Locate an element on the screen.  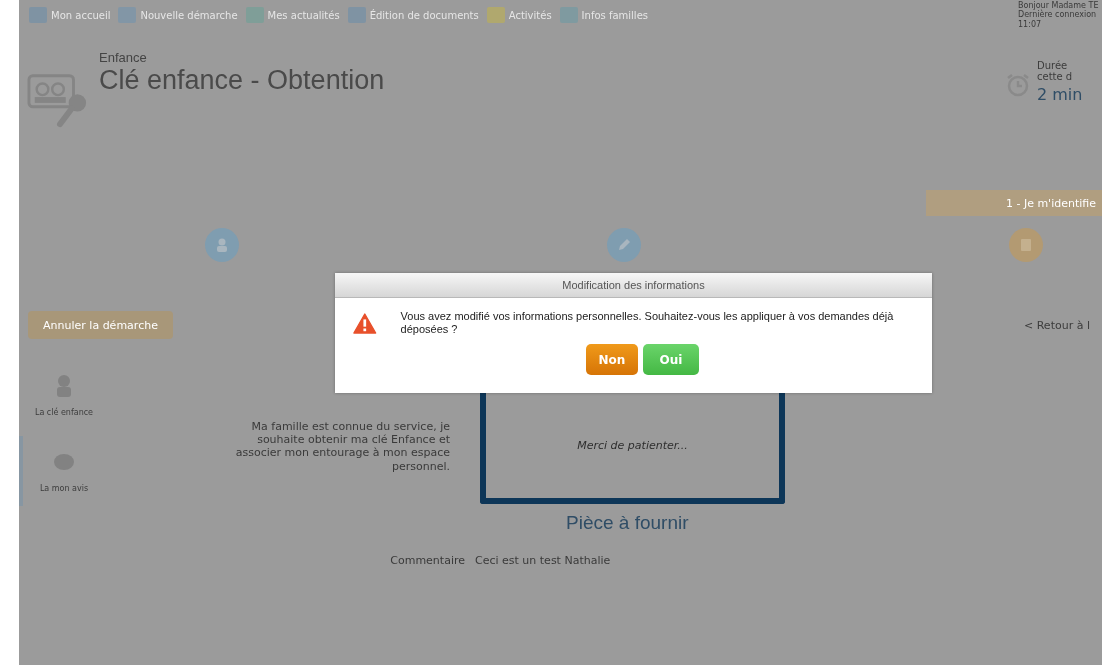
duration-label: cette d is located at coordinates (1055, 76).